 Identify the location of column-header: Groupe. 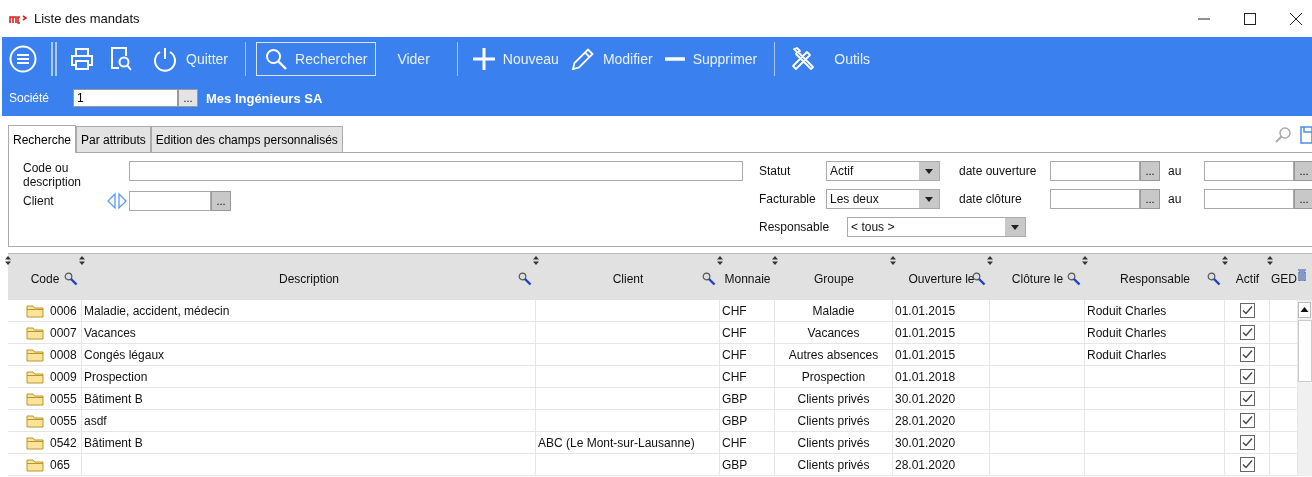
(834, 279).